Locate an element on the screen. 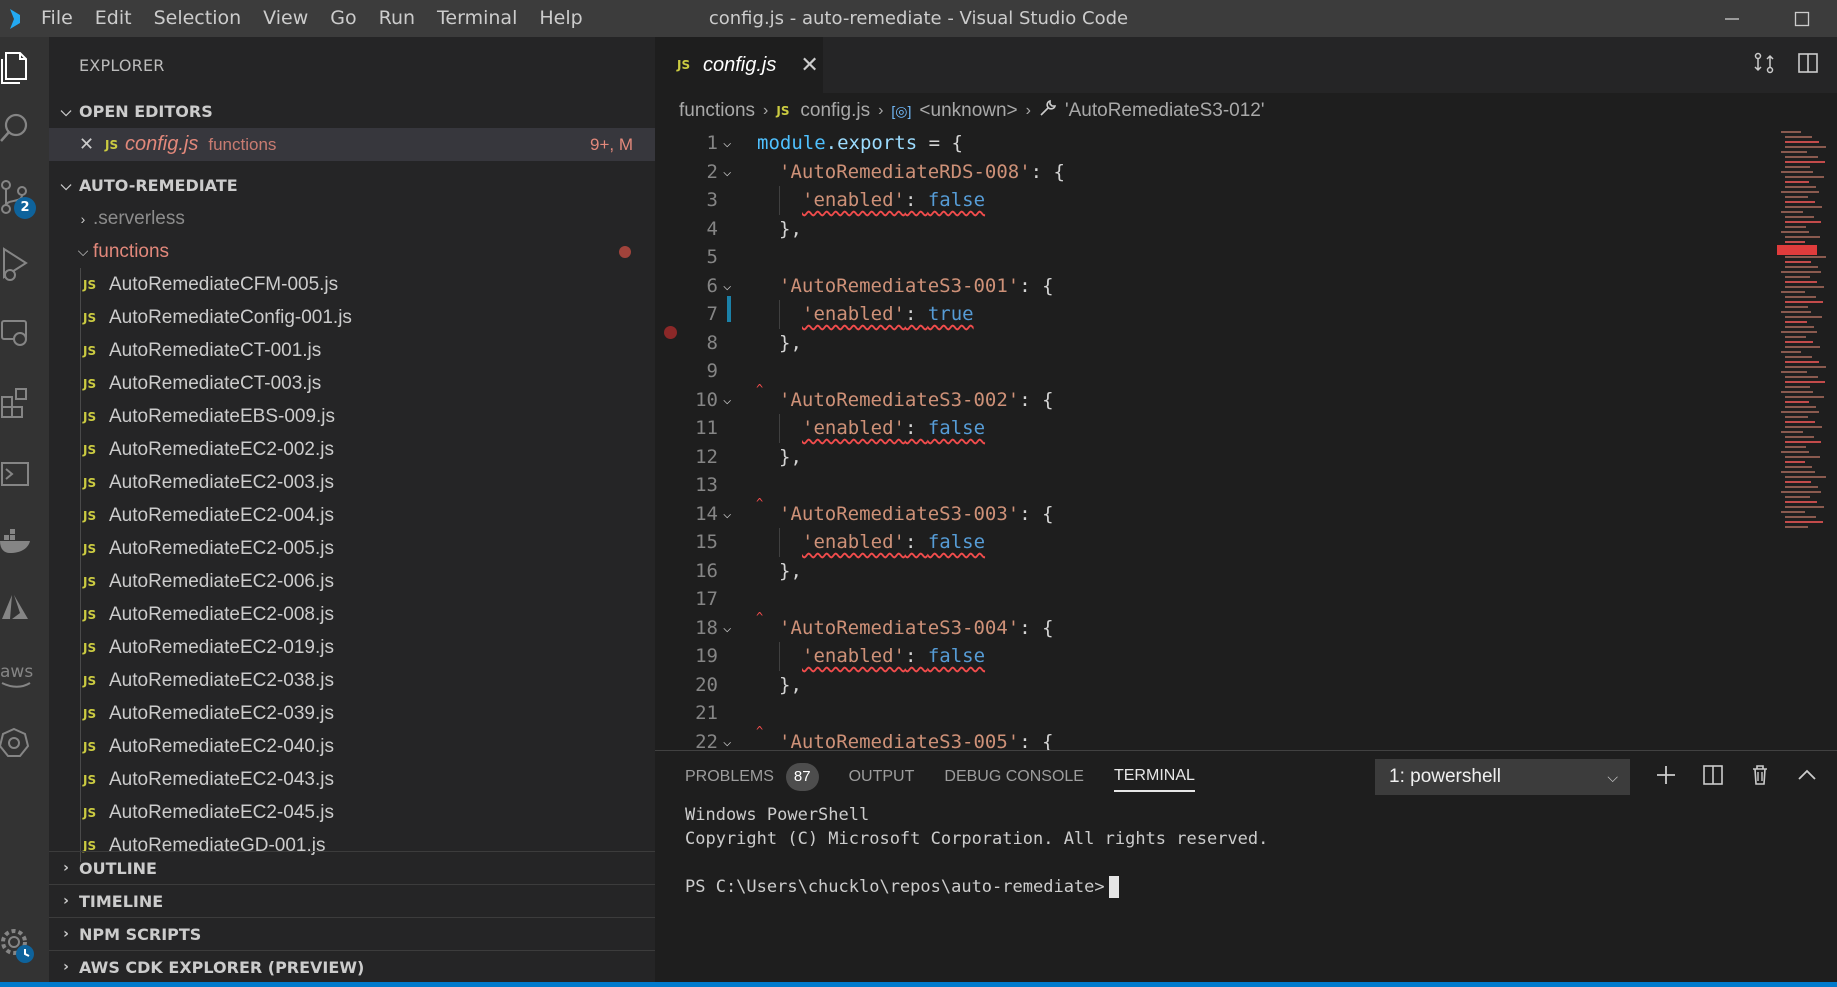  project-header: ⌵ AUTO-REMEDIATE is located at coordinates (352, 185).